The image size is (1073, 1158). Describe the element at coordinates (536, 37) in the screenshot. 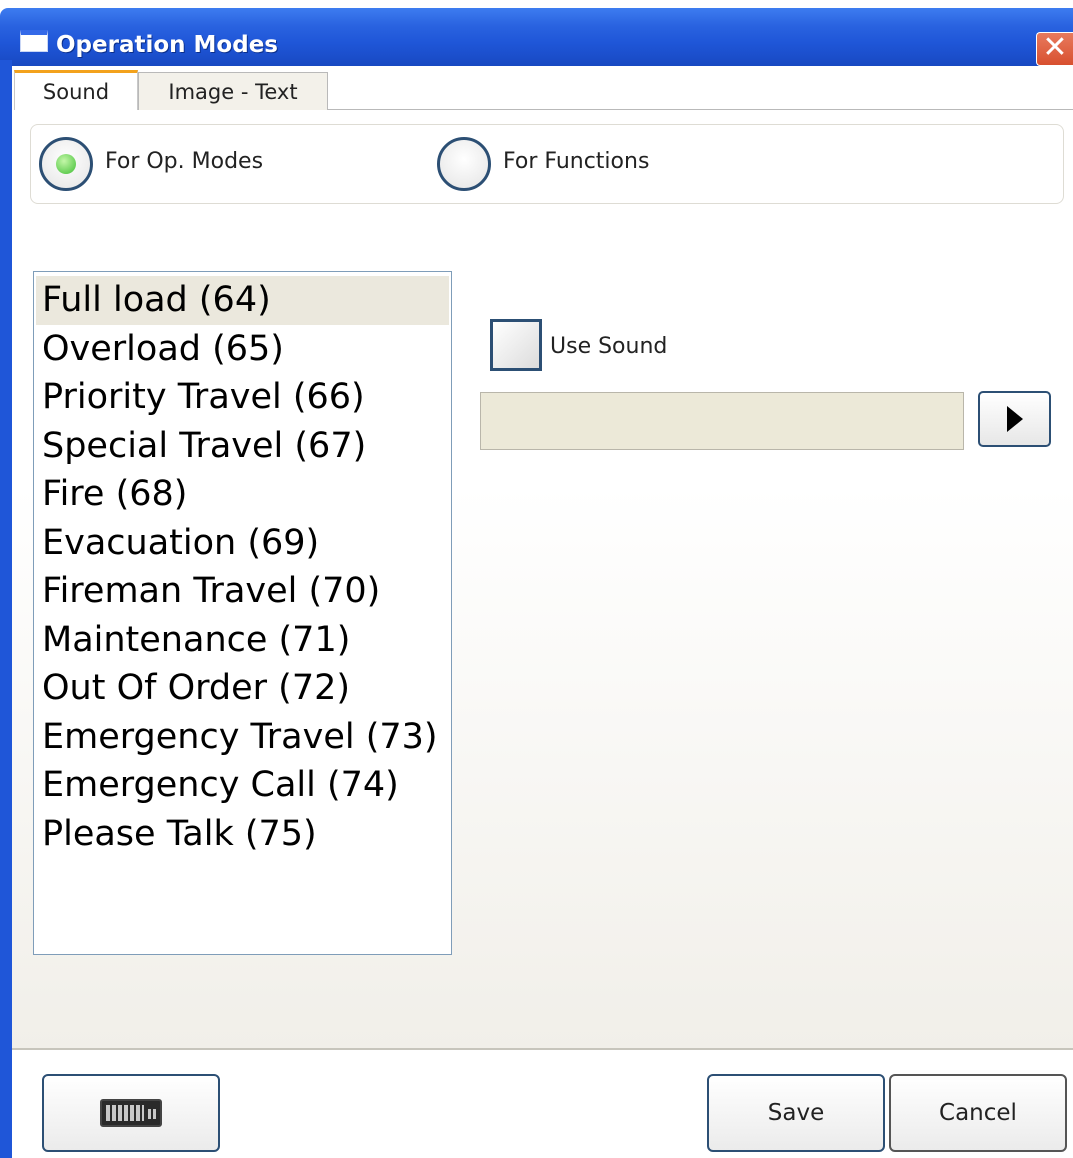

I see `title-bar: Operation Modes ✕` at that location.